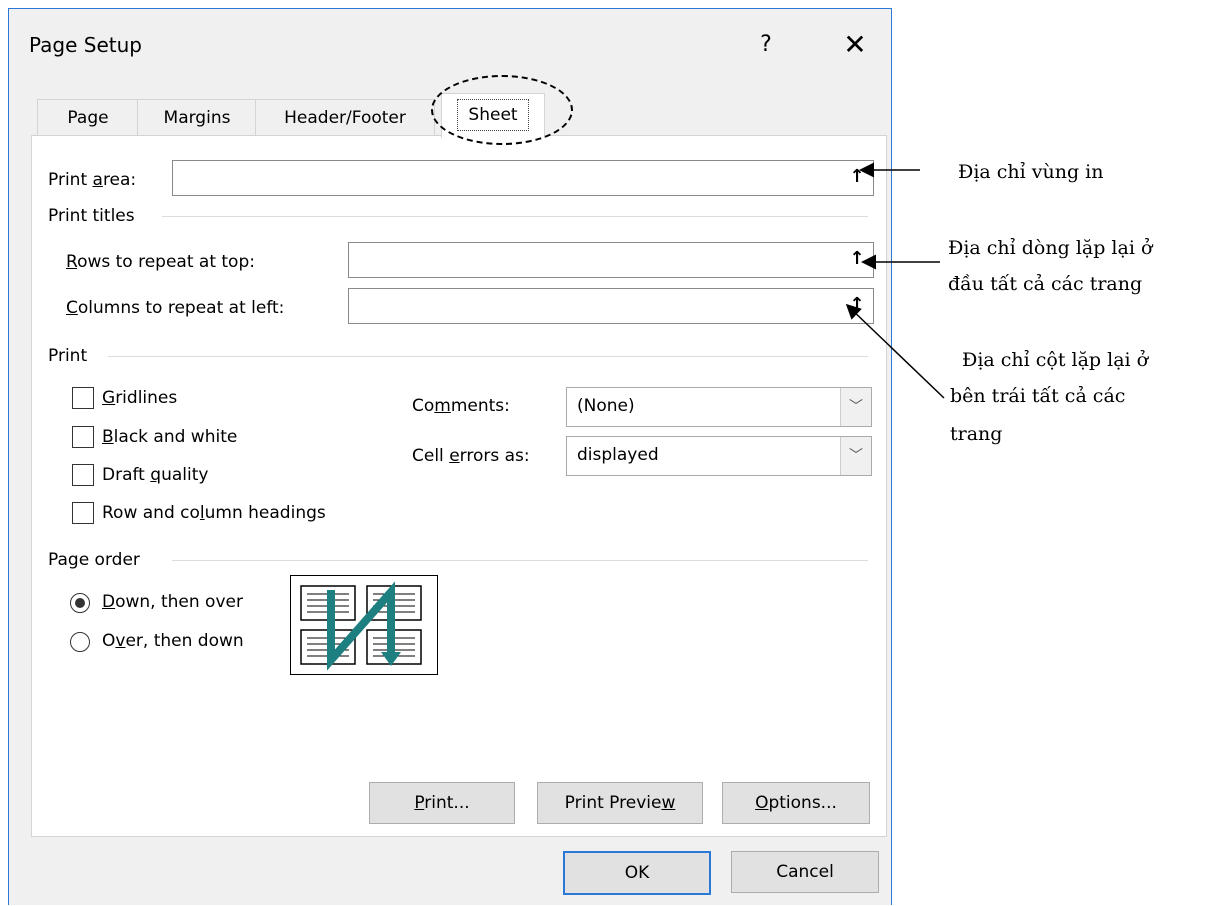 The height and width of the screenshot is (906, 1207). What do you see at coordinates (1045, 284) in the screenshot?
I see `annotation-rows-line2: đầu tất cả các trang` at bounding box center [1045, 284].